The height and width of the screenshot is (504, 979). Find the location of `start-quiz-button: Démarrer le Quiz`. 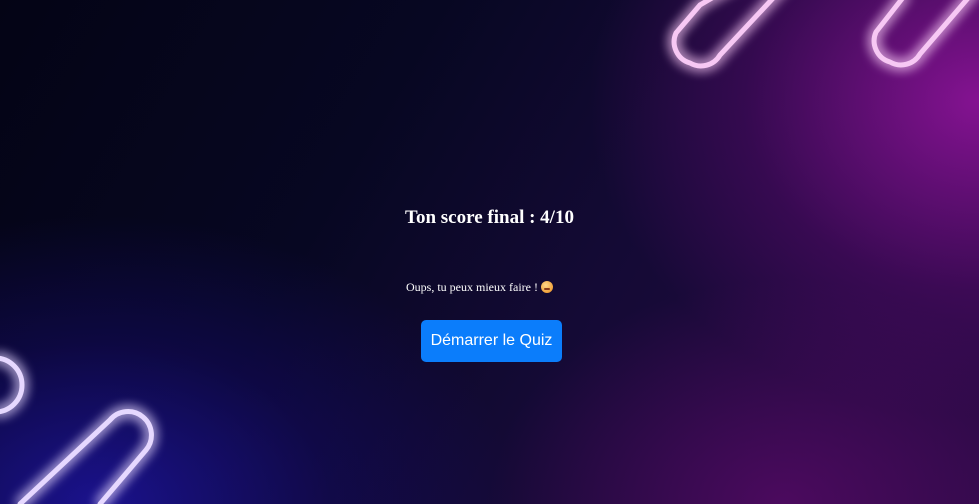

start-quiz-button: Démarrer le Quiz is located at coordinates (491, 341).